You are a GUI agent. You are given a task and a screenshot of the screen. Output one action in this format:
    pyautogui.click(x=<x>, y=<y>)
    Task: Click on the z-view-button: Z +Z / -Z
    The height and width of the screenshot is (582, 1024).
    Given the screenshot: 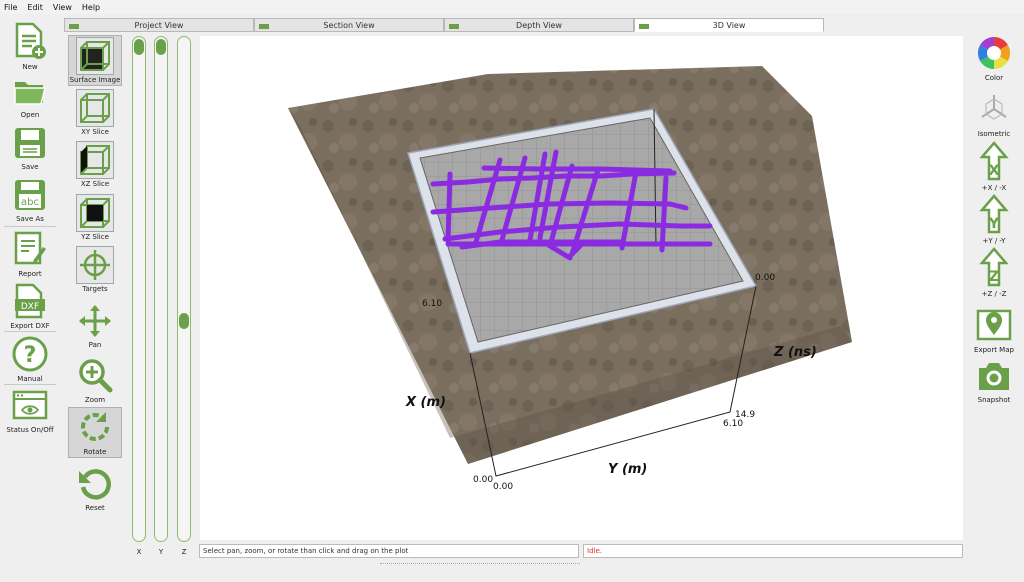 What is the action you would take?
    pyautogui.click(x=994, y=272)
    